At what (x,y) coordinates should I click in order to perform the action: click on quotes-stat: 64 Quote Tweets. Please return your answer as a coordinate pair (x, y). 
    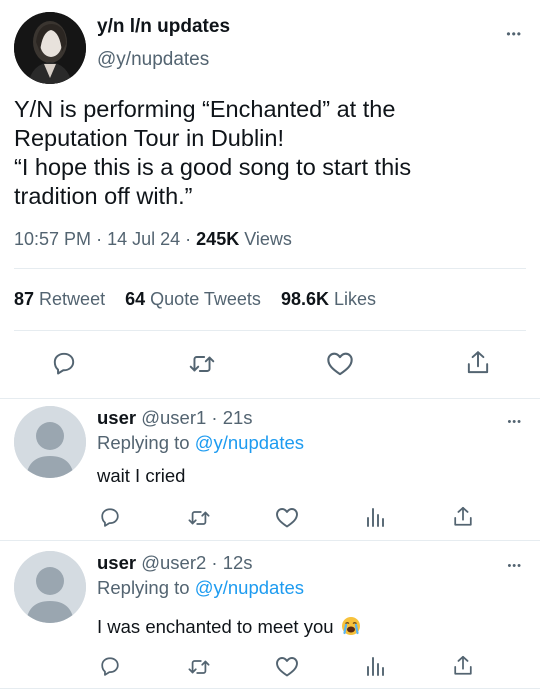
    Looking at the image, I should click on (195, 299).